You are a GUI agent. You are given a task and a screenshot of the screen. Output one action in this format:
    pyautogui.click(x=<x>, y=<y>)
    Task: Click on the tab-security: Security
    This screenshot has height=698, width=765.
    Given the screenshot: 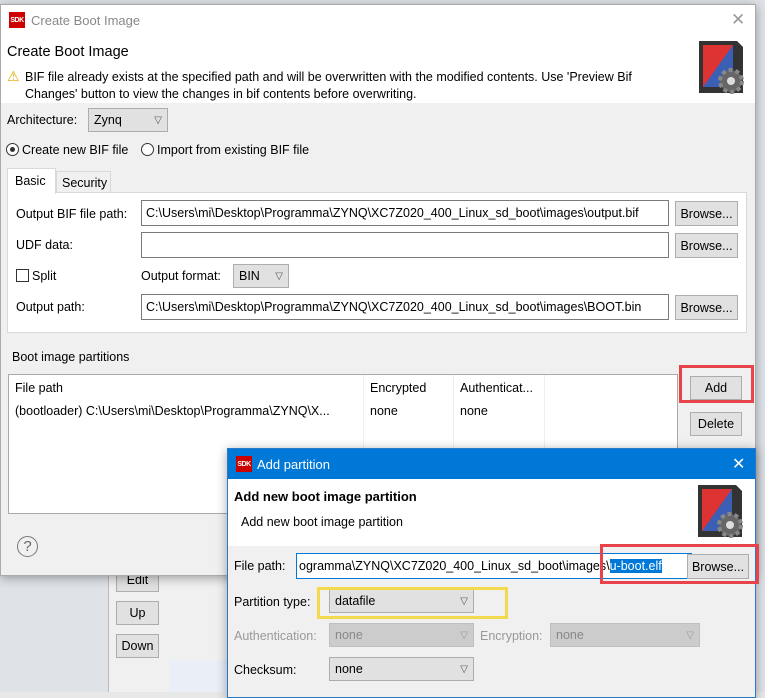 What is the action you would take?
    pyautogui.click(x=83, y=182)
    